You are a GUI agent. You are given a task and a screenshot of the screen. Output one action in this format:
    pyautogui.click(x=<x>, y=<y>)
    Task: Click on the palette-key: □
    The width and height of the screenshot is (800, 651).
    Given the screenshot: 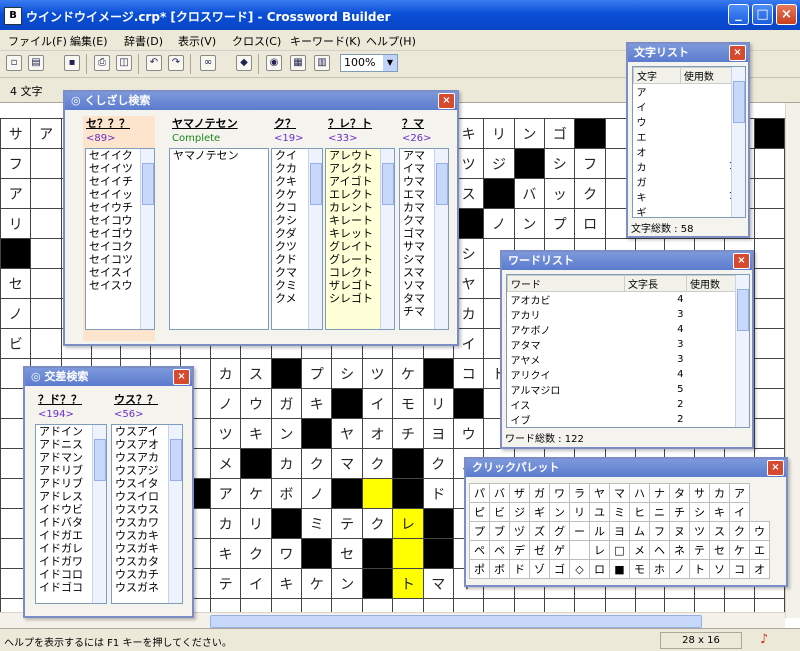 What is the action you would take?
    pyautogui.click(x=619, y=550)
    